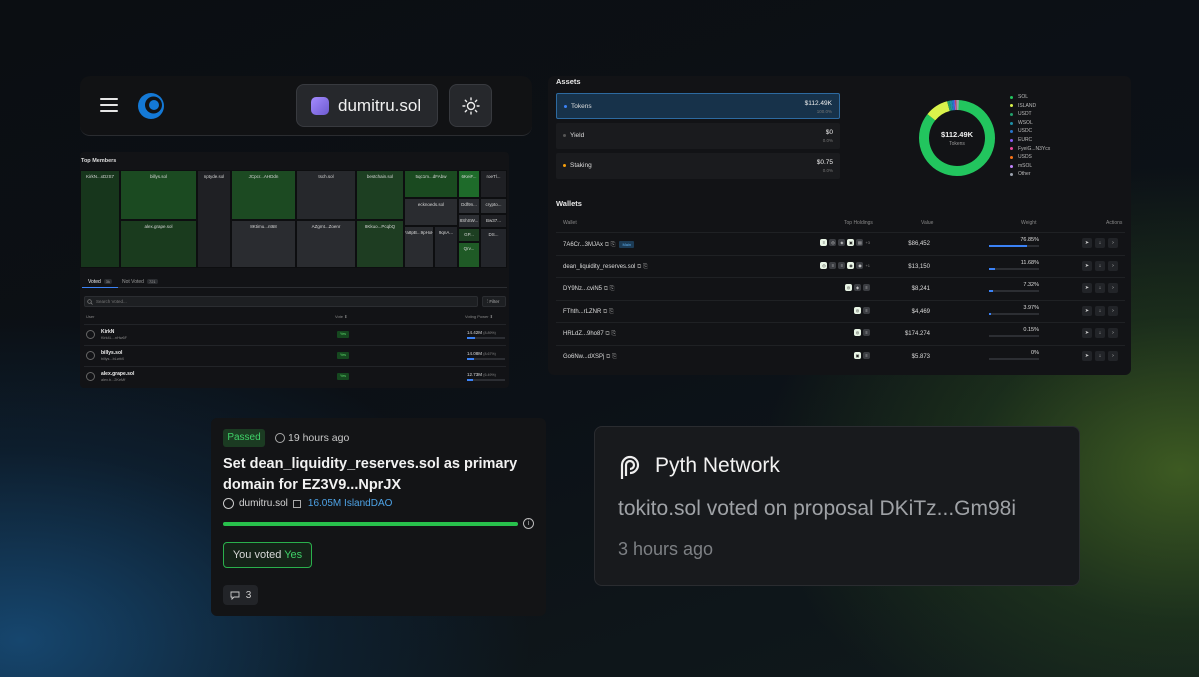  I want to click on asset-row: Staking $0.75 0.0%, so click(698, 166).